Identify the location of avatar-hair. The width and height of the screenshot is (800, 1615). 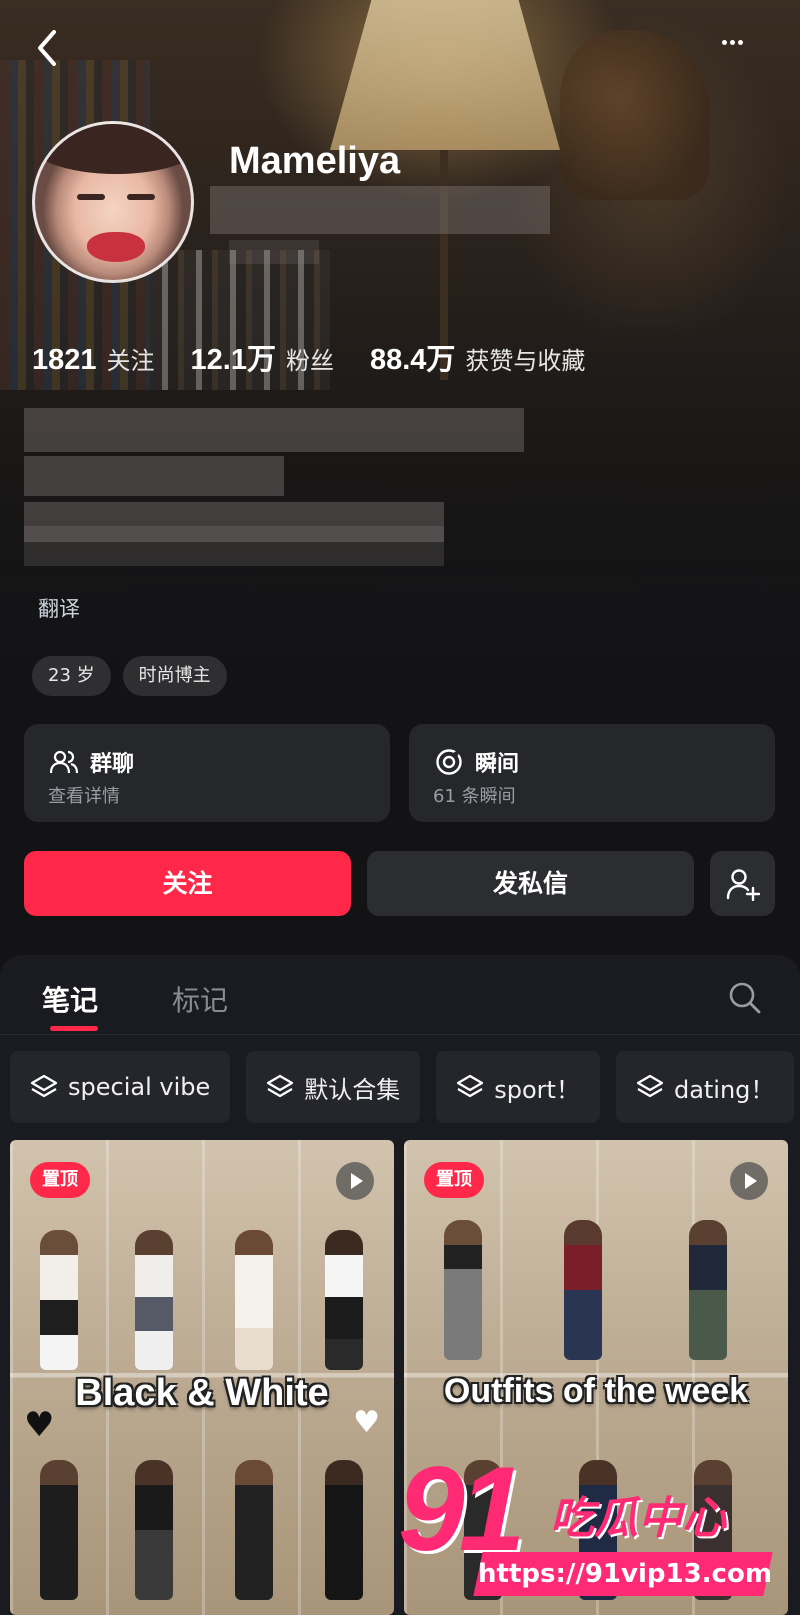
(113, 149).